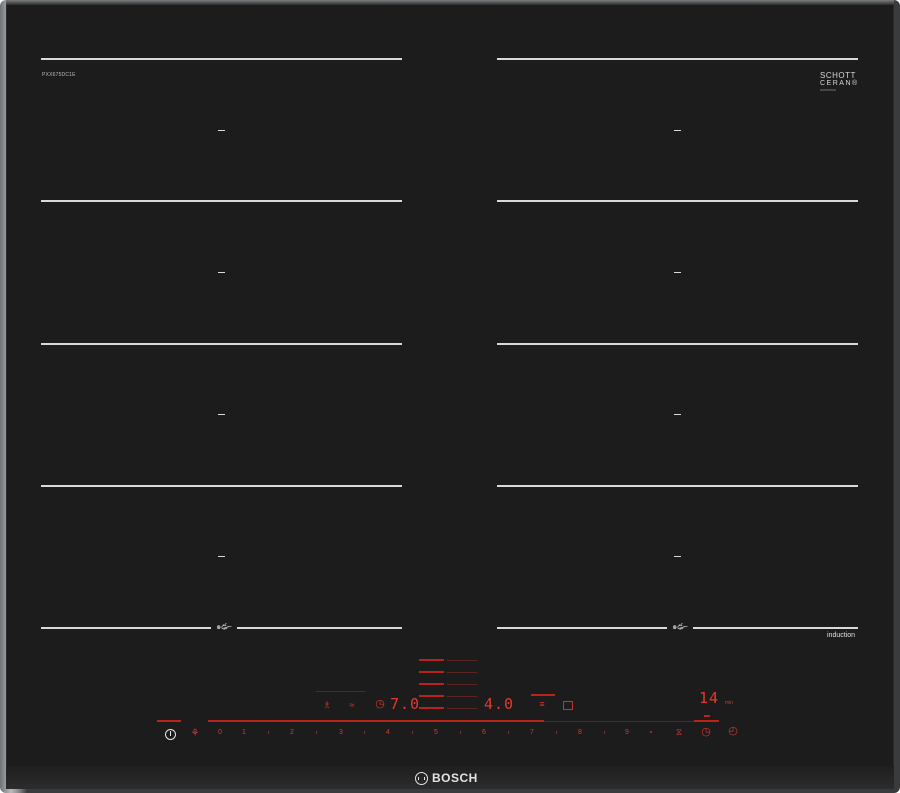 The image size is (900, 793). What do you see at coordinates (462, 660) in the screenshot?
I see `level-bar-1-dim` at bounding box center [462, 660].